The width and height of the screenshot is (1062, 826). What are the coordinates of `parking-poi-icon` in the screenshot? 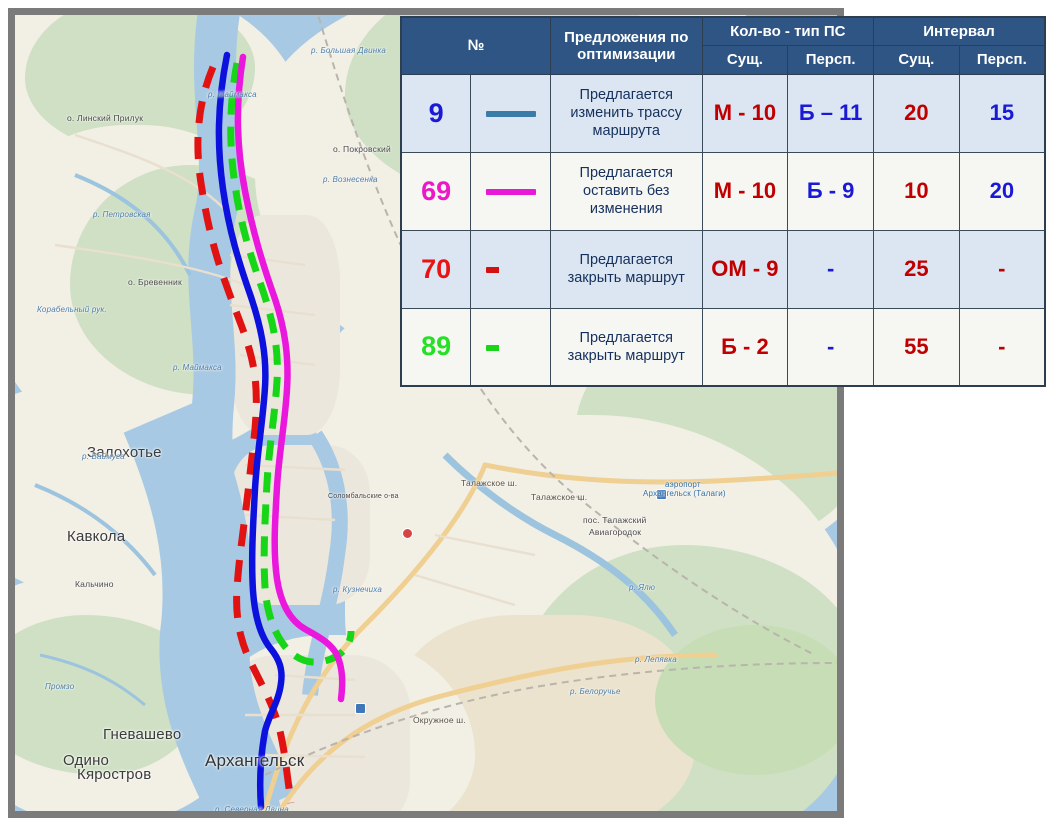 It's located at (407, 533).